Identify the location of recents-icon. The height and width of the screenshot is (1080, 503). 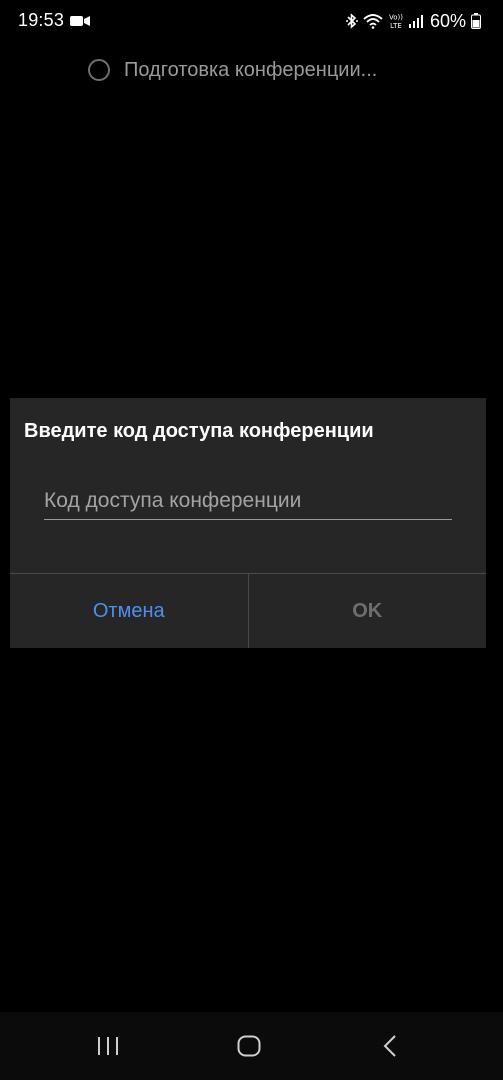
(108, 1046).